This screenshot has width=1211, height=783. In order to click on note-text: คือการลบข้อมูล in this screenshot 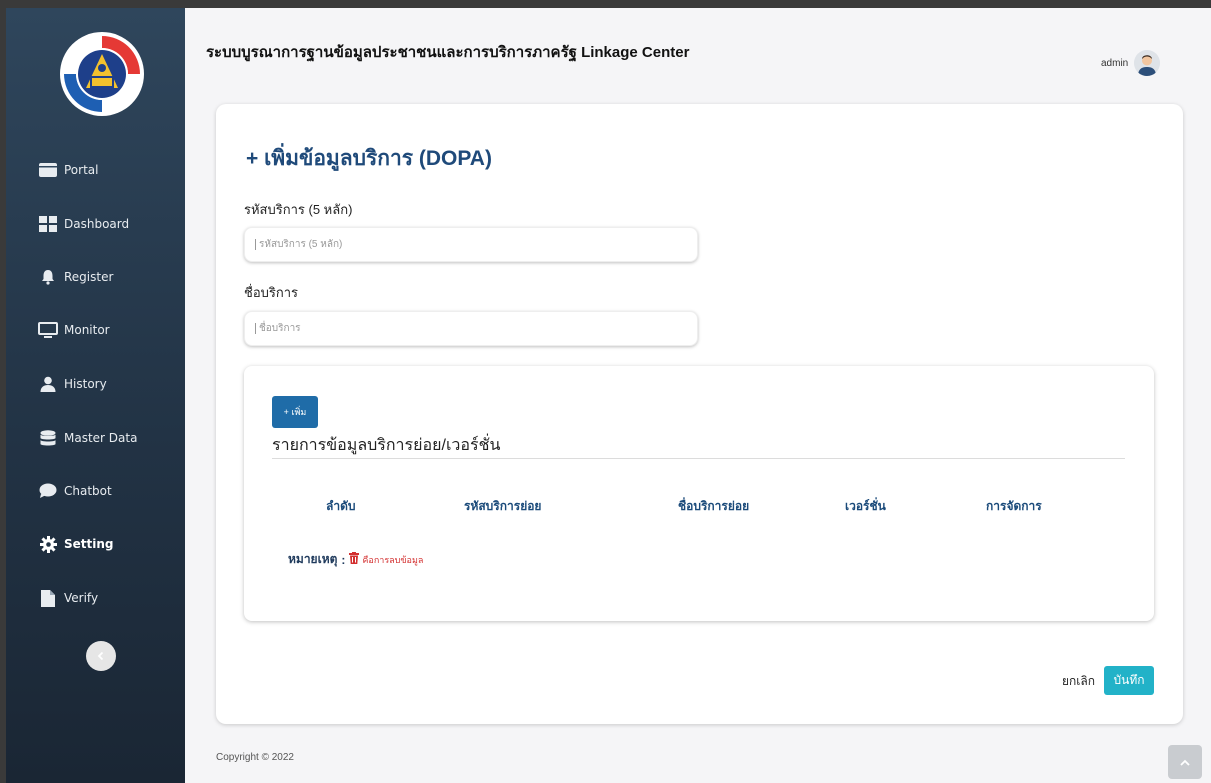, I will do `click(393, 559)`.